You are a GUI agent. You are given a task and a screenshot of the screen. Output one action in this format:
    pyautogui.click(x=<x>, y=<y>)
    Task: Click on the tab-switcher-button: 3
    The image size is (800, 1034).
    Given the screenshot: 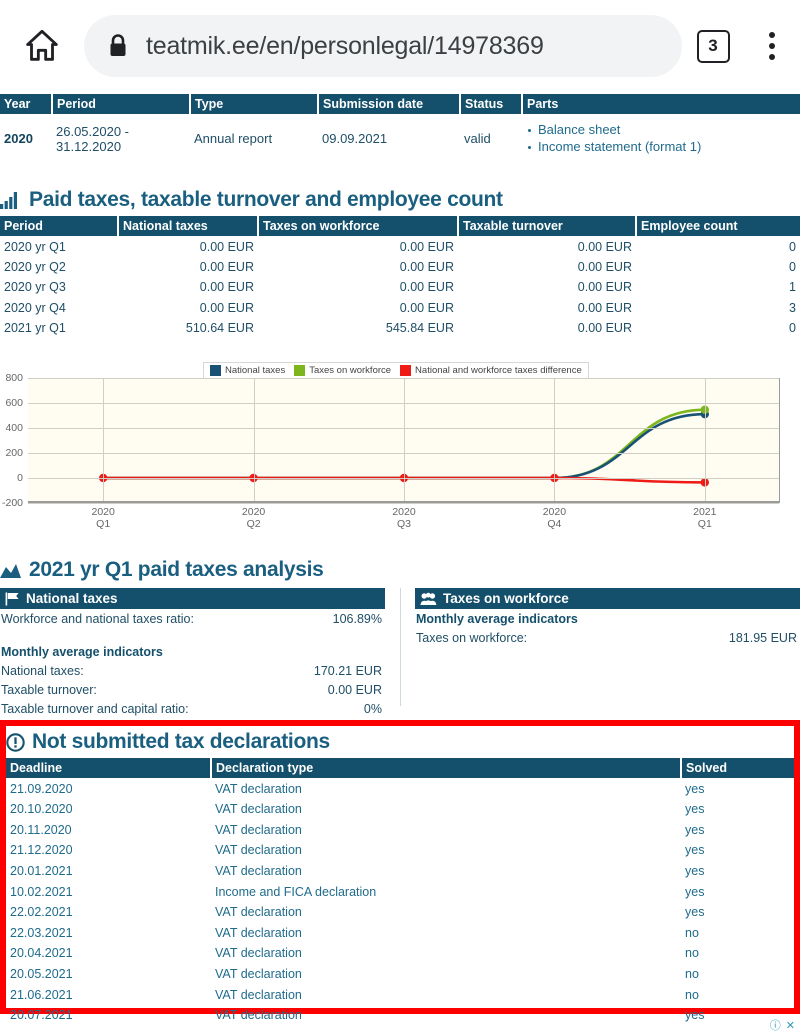 What is the action you would take?
    pyautogui.click(x=713, y=46)
    